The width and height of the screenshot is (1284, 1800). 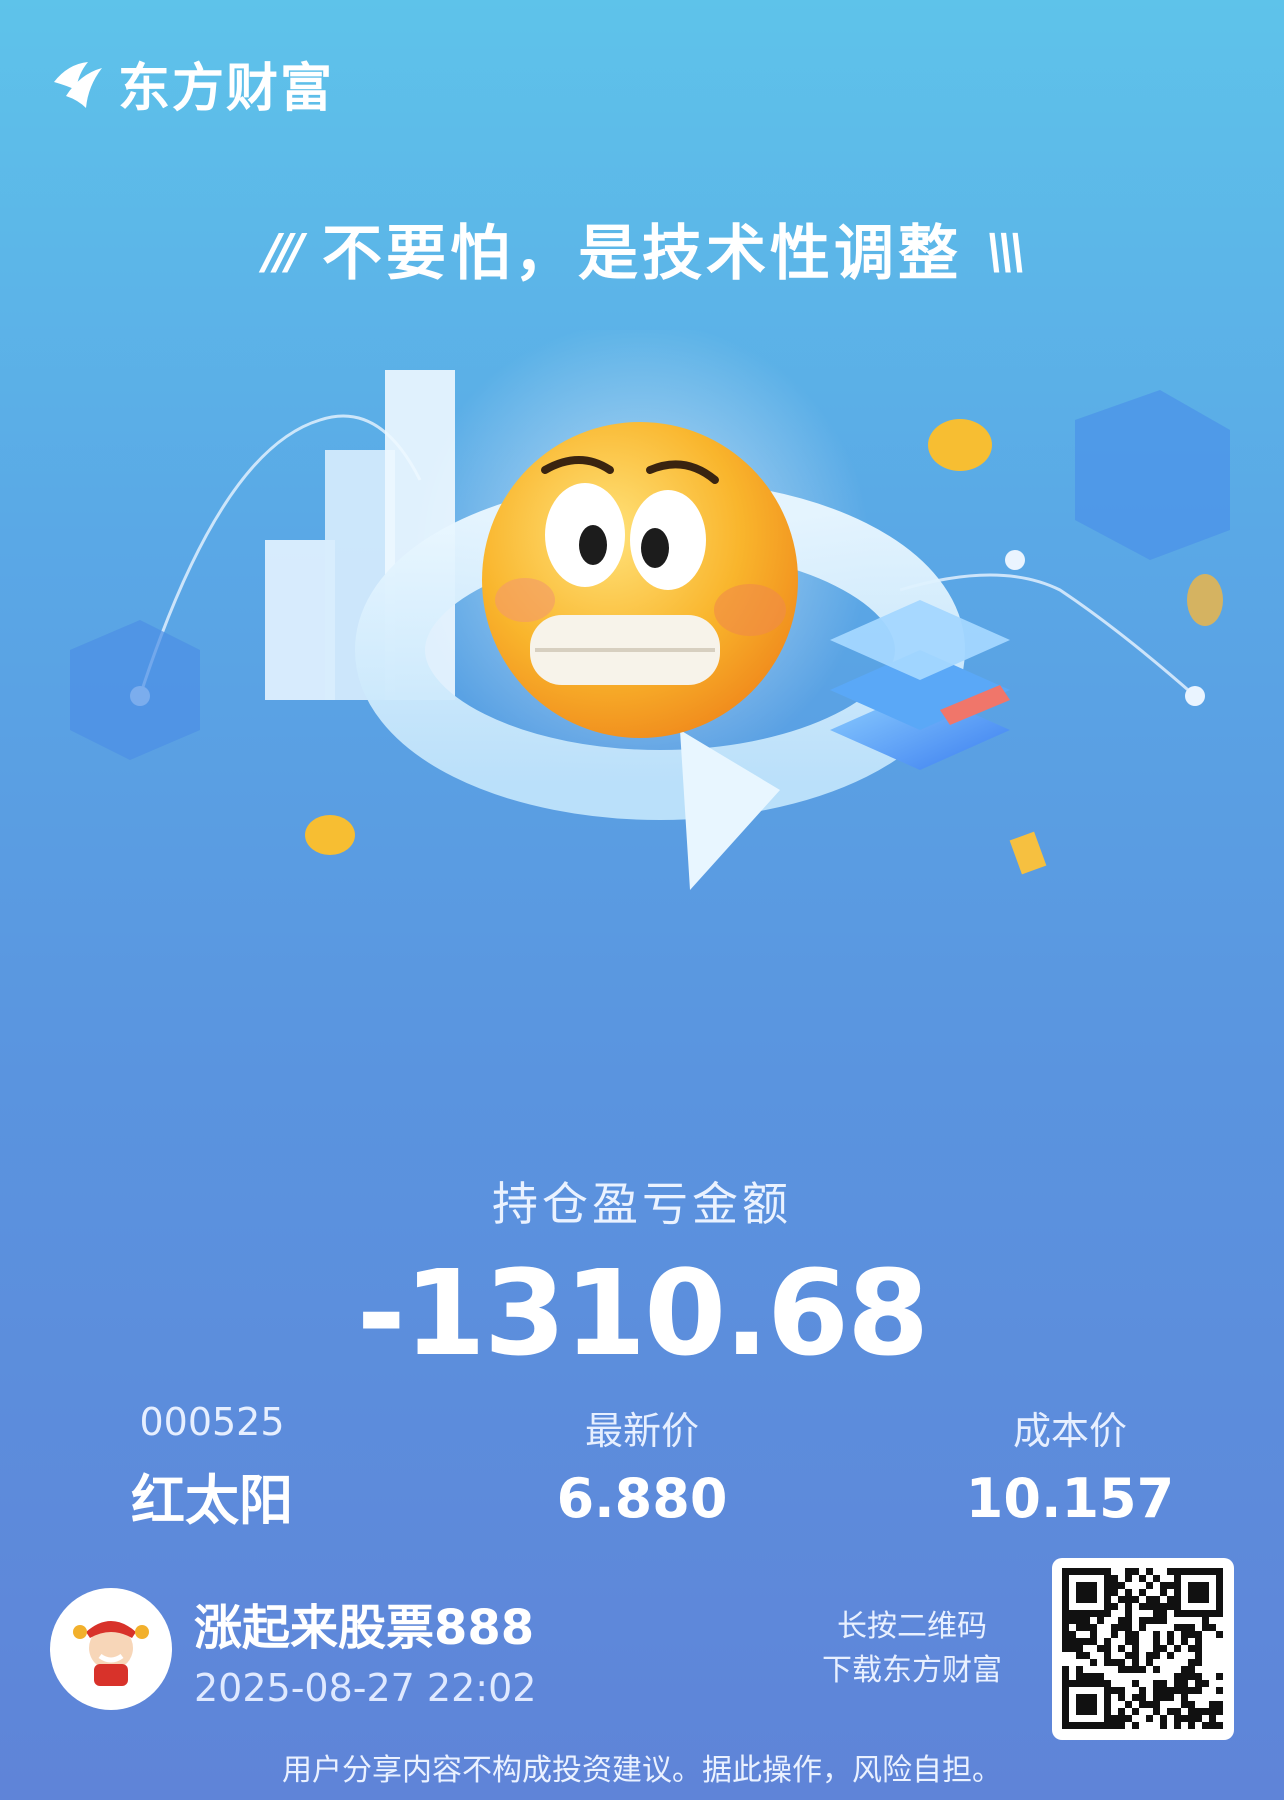 I want to click on pnl-value: -1310.68, so click(x=642, y=1313).